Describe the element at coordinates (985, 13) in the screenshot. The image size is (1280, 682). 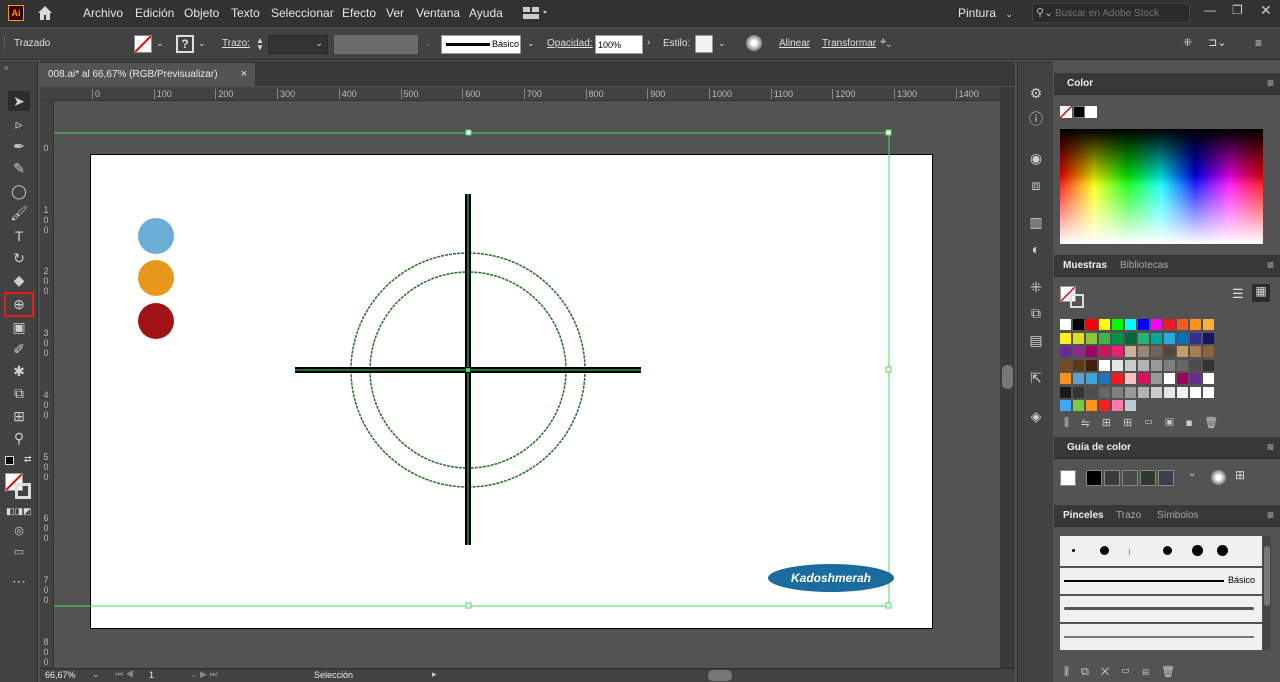
I see `workspace-switcher: Pintura ⌄` at that location.